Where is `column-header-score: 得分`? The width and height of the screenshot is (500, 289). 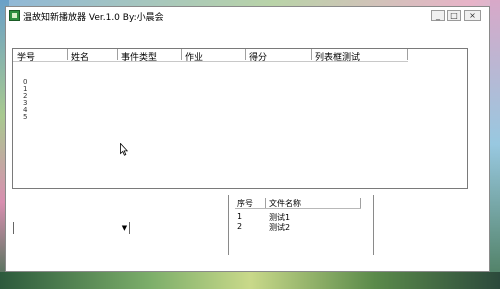 column-header-score: 得分 is located at coordinates (258, 56).